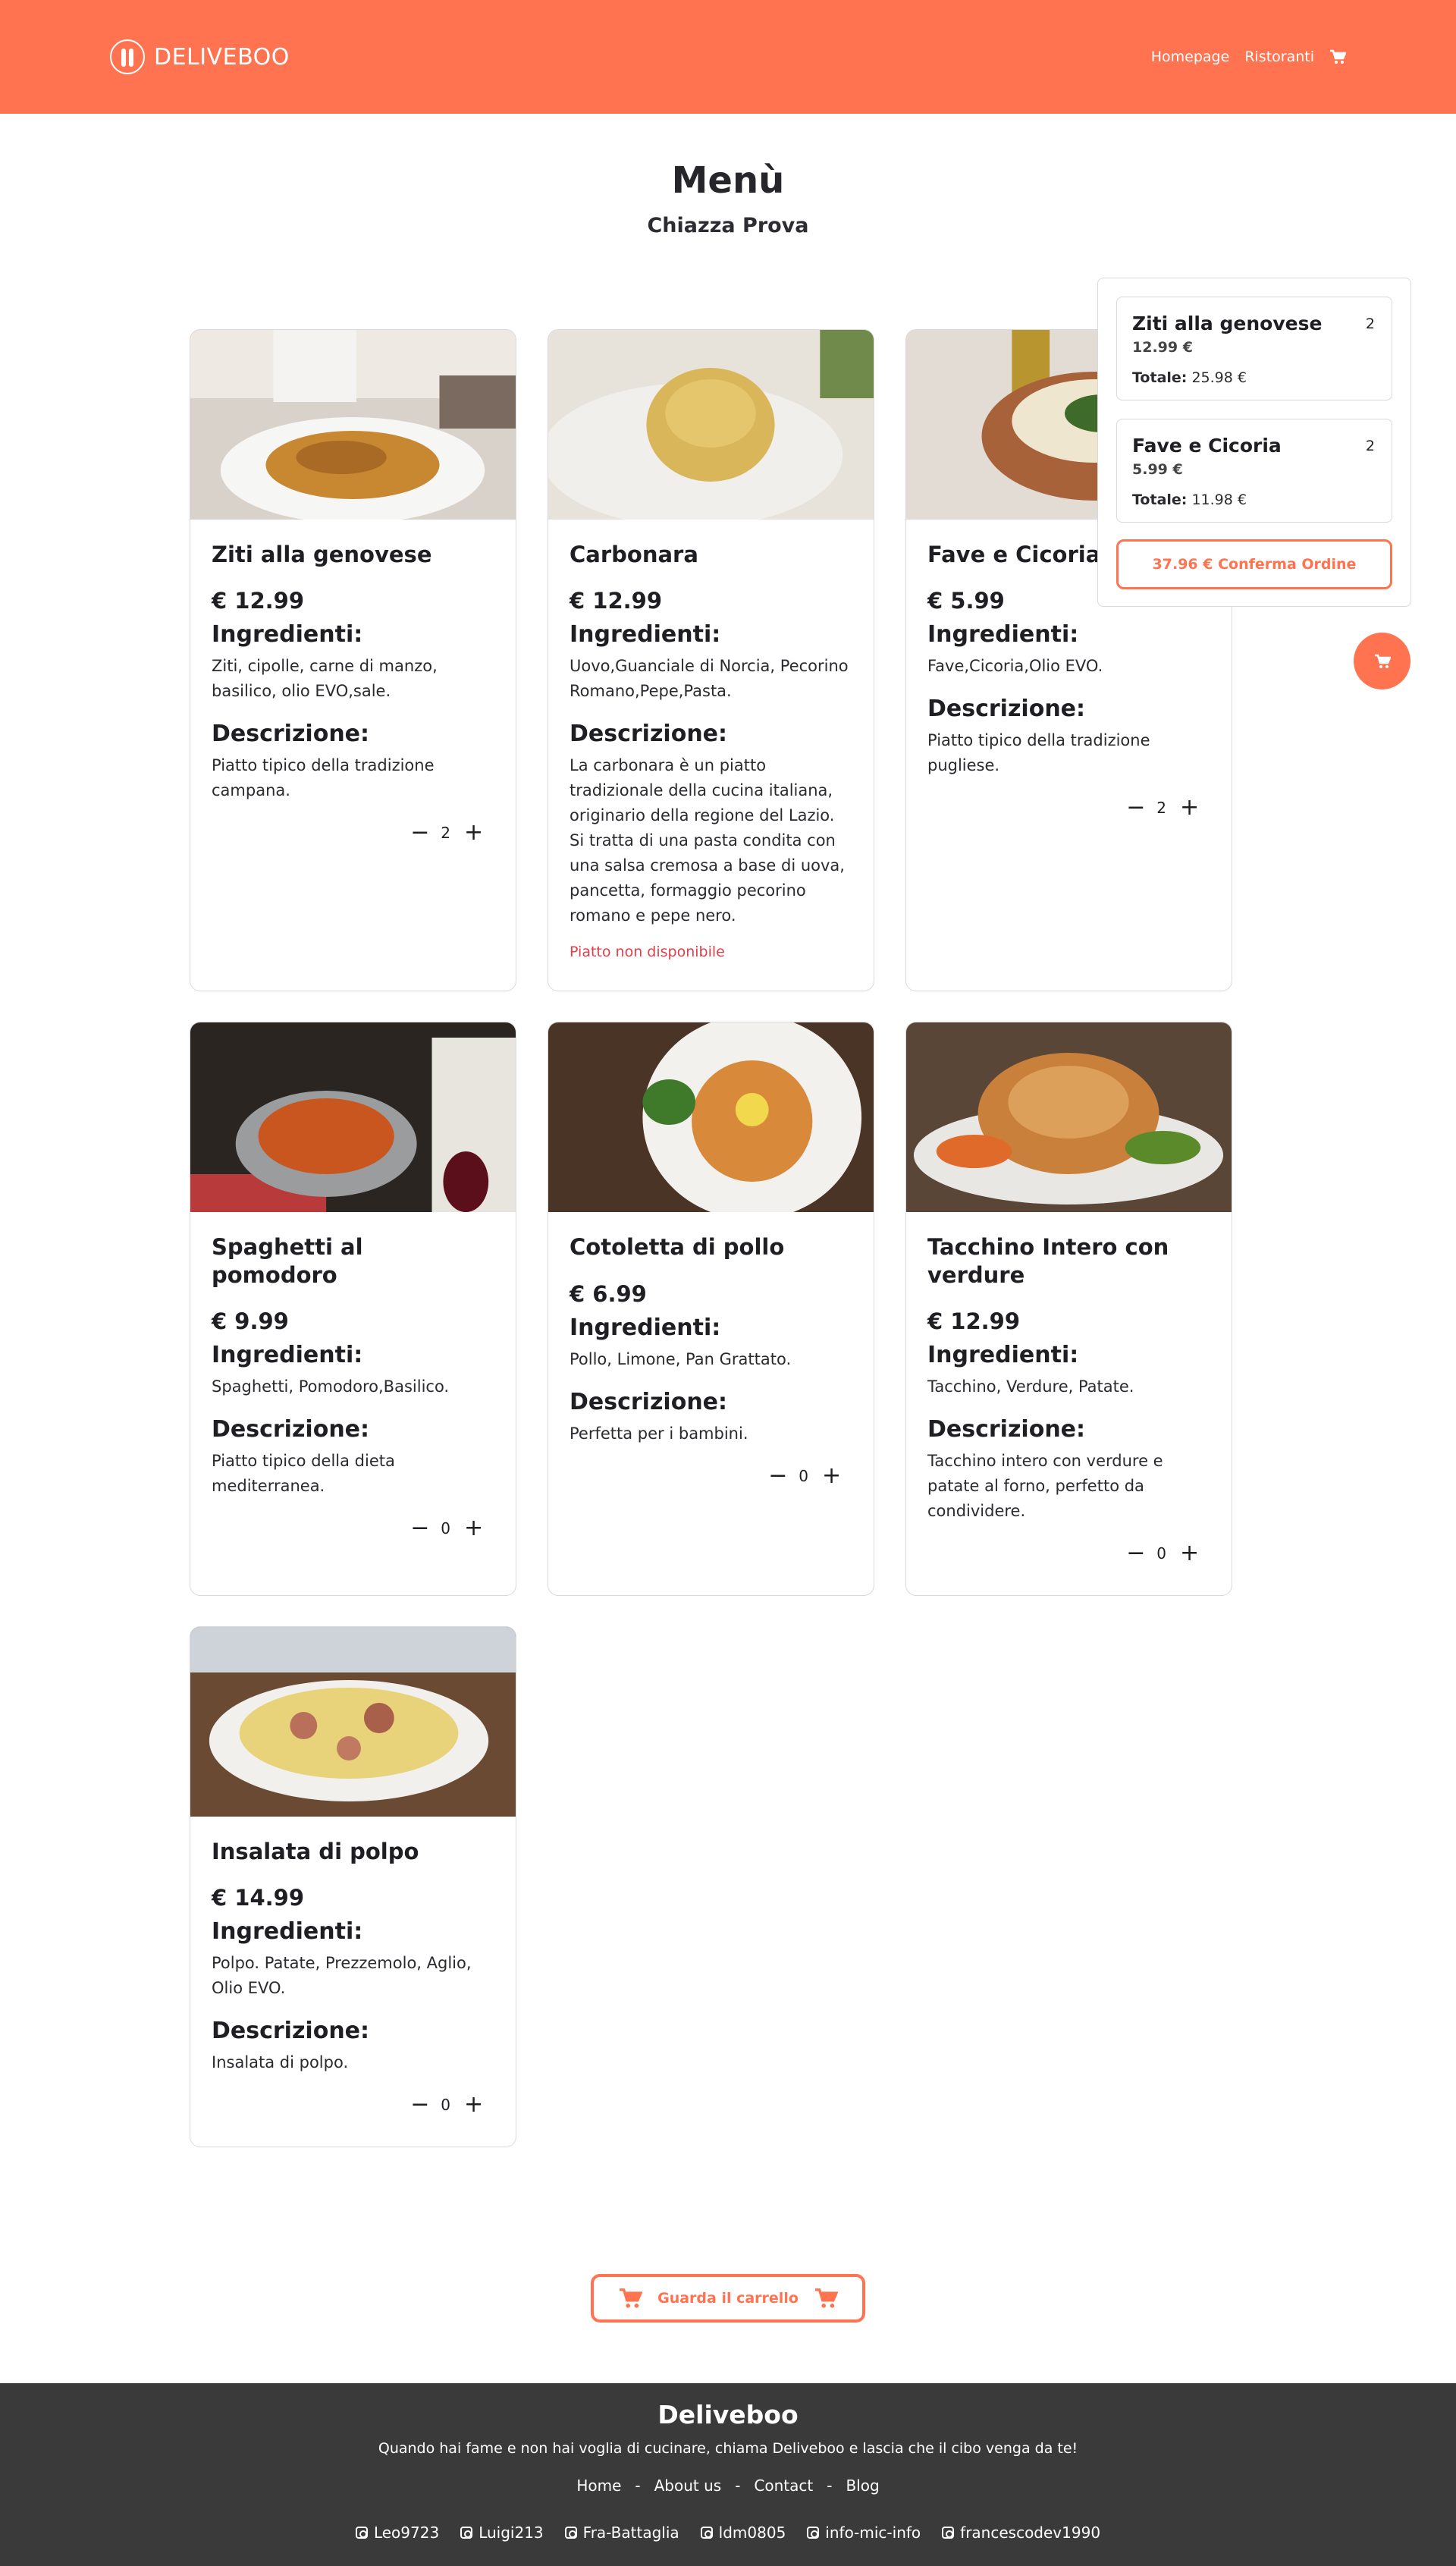 The width and height of the screenshot is (1456, 2566). I want to click on confirm-order-button: 37.96 € Conferma Ordine, so click(1254, 564).